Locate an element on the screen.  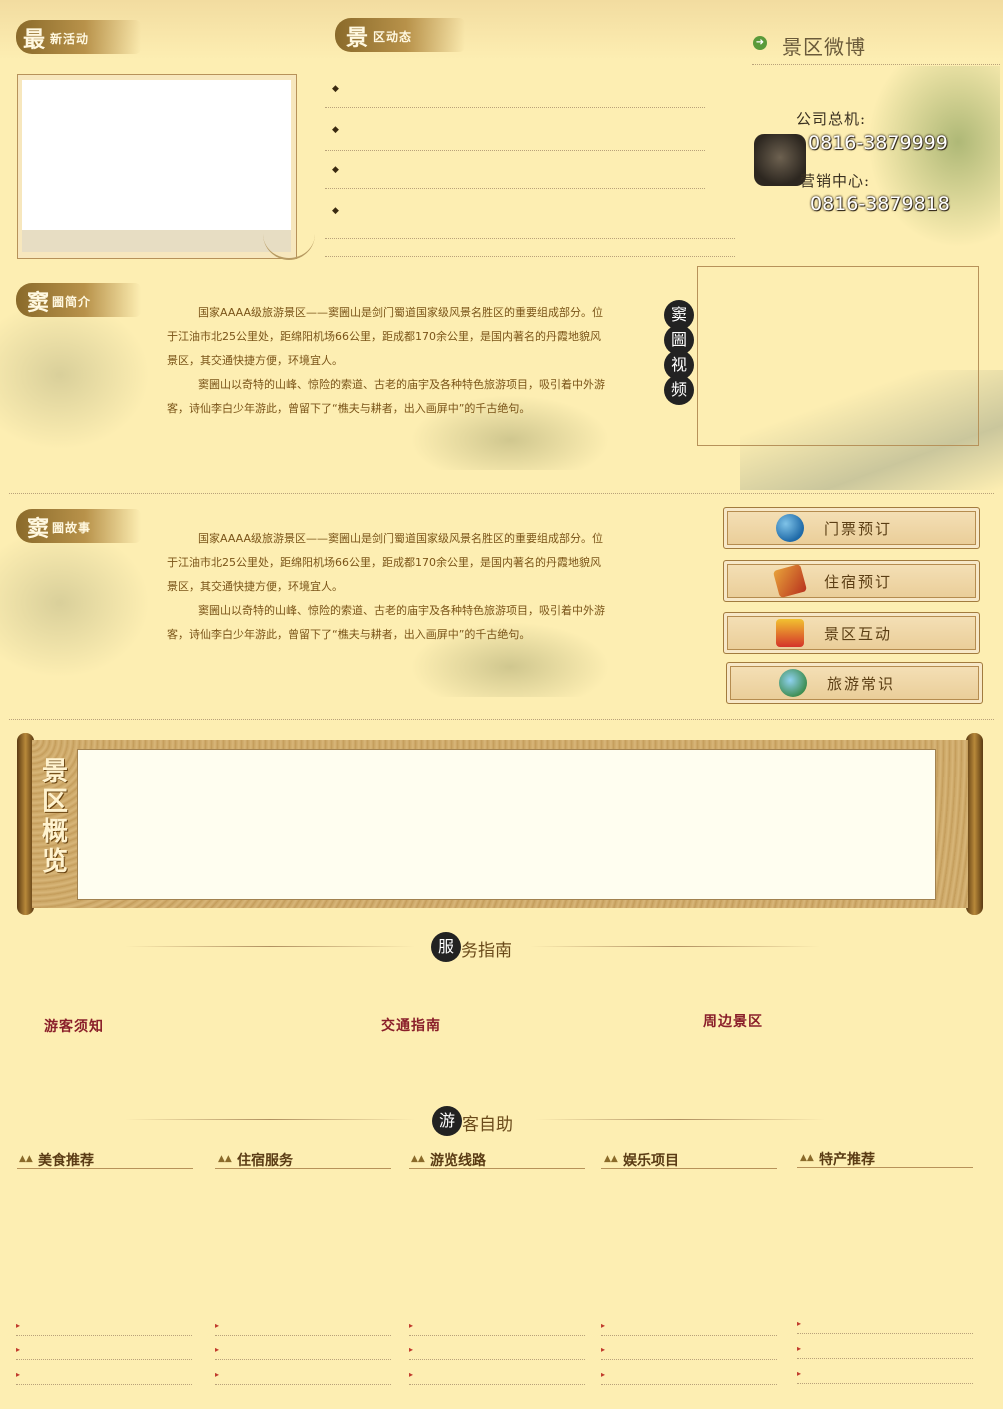
hotline-number: 0816-3879999 is located at coordinates (878, 143).